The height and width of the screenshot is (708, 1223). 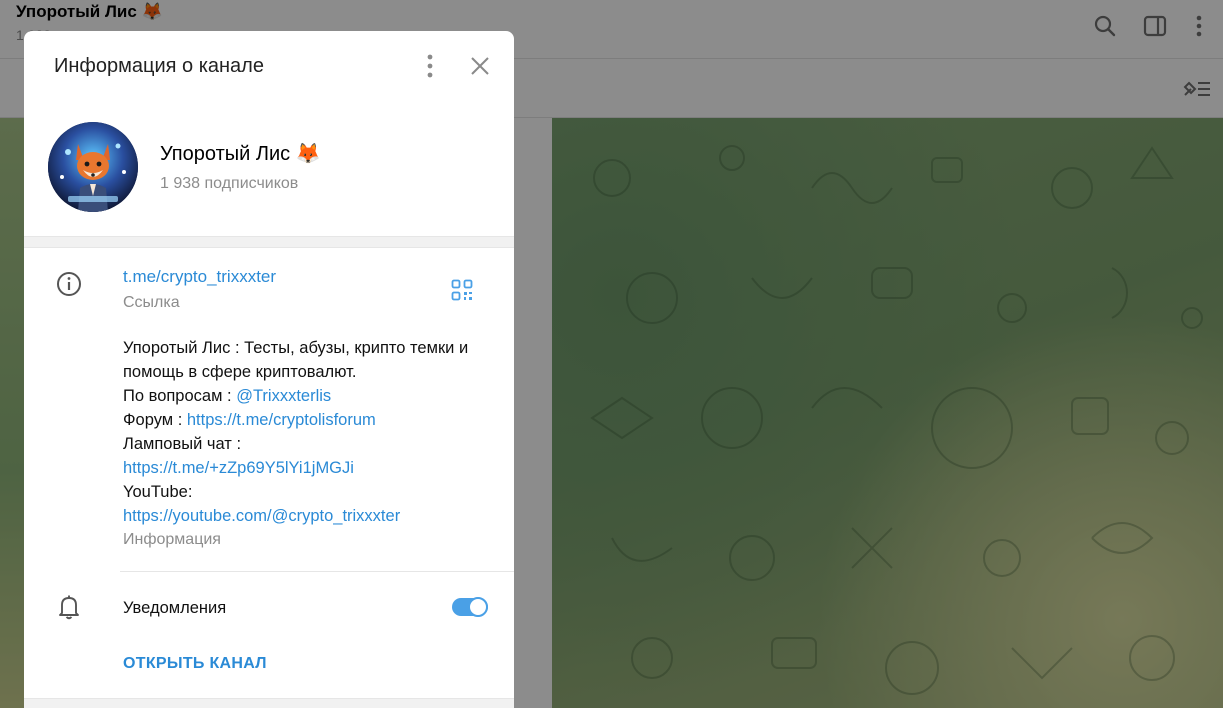 What do you see at coordinates (180, 396) in the screenshot?
I see `questions-prefix: По вопросам :` at bounding box center [180, 396].